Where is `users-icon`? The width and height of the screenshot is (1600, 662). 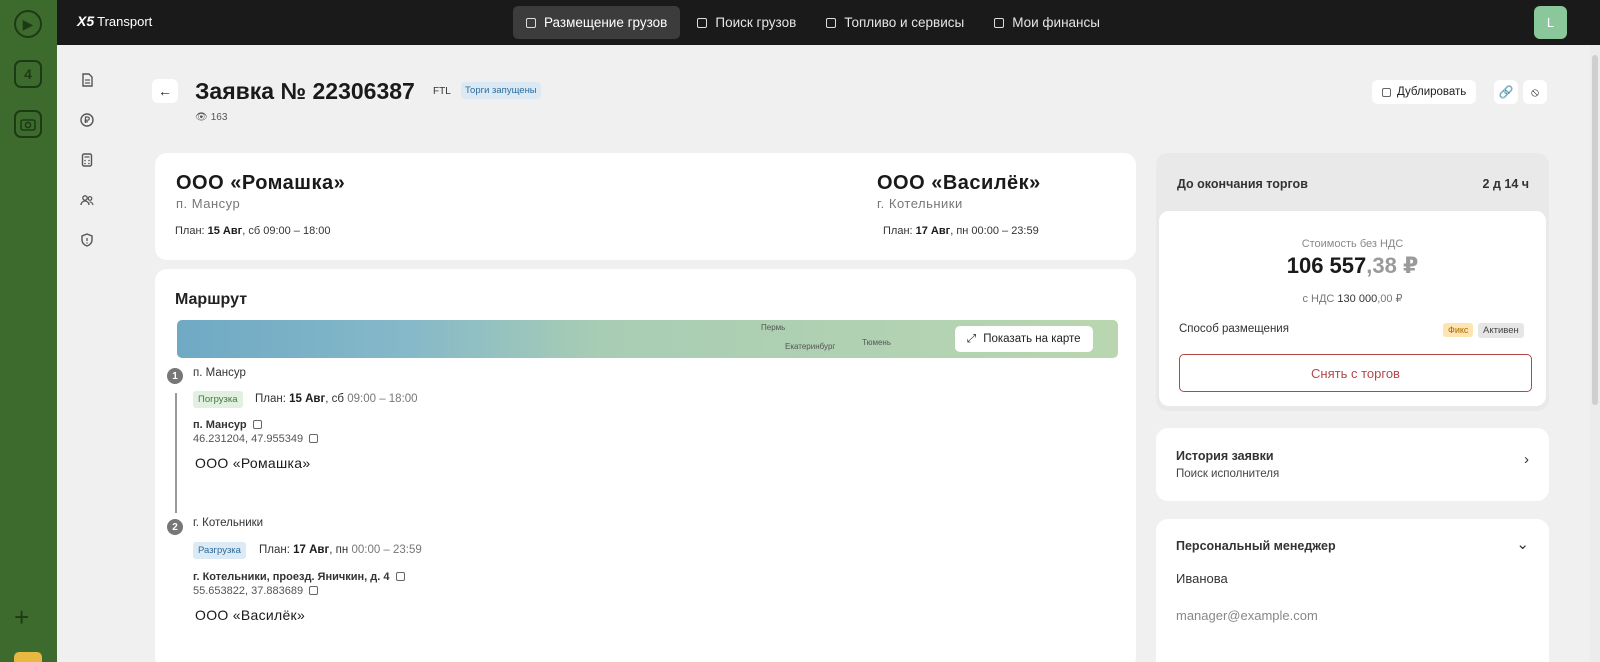
users-icon is located at coordinates (87, 200).